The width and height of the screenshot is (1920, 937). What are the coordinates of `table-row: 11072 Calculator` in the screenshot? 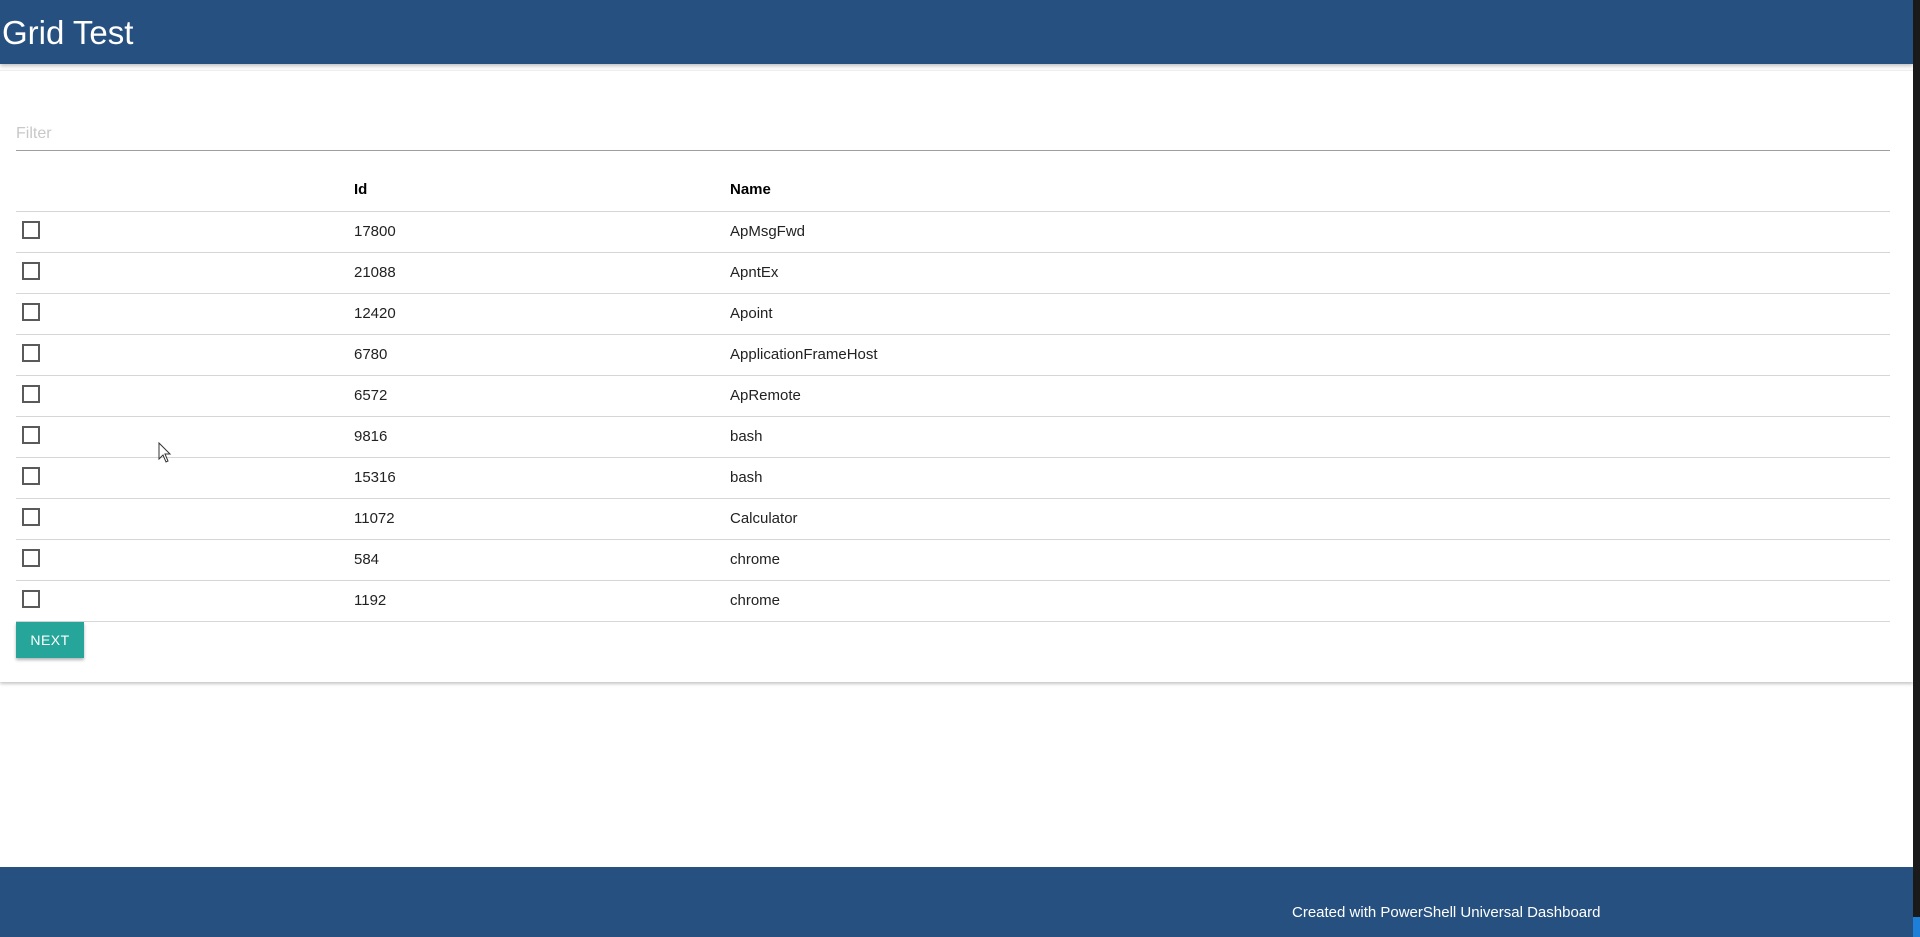 It's located at (953, 519).